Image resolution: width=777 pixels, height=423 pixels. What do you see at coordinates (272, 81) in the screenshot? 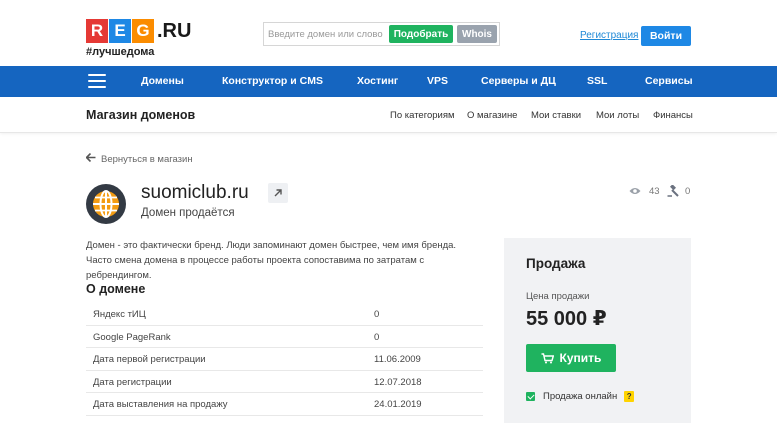
I see `nav-item-builder-cms: Конструктор и CMS` at bounding box center [272, 81].